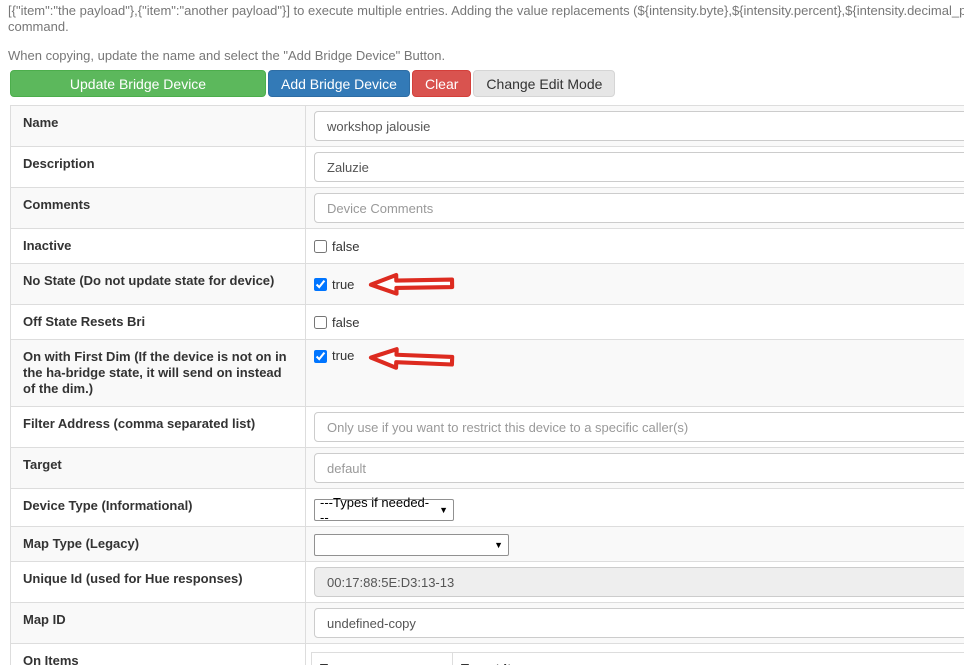 The width and height of the screenshot is (964, 665). I want to click on on-items-label: On Items, so click(158, 654).